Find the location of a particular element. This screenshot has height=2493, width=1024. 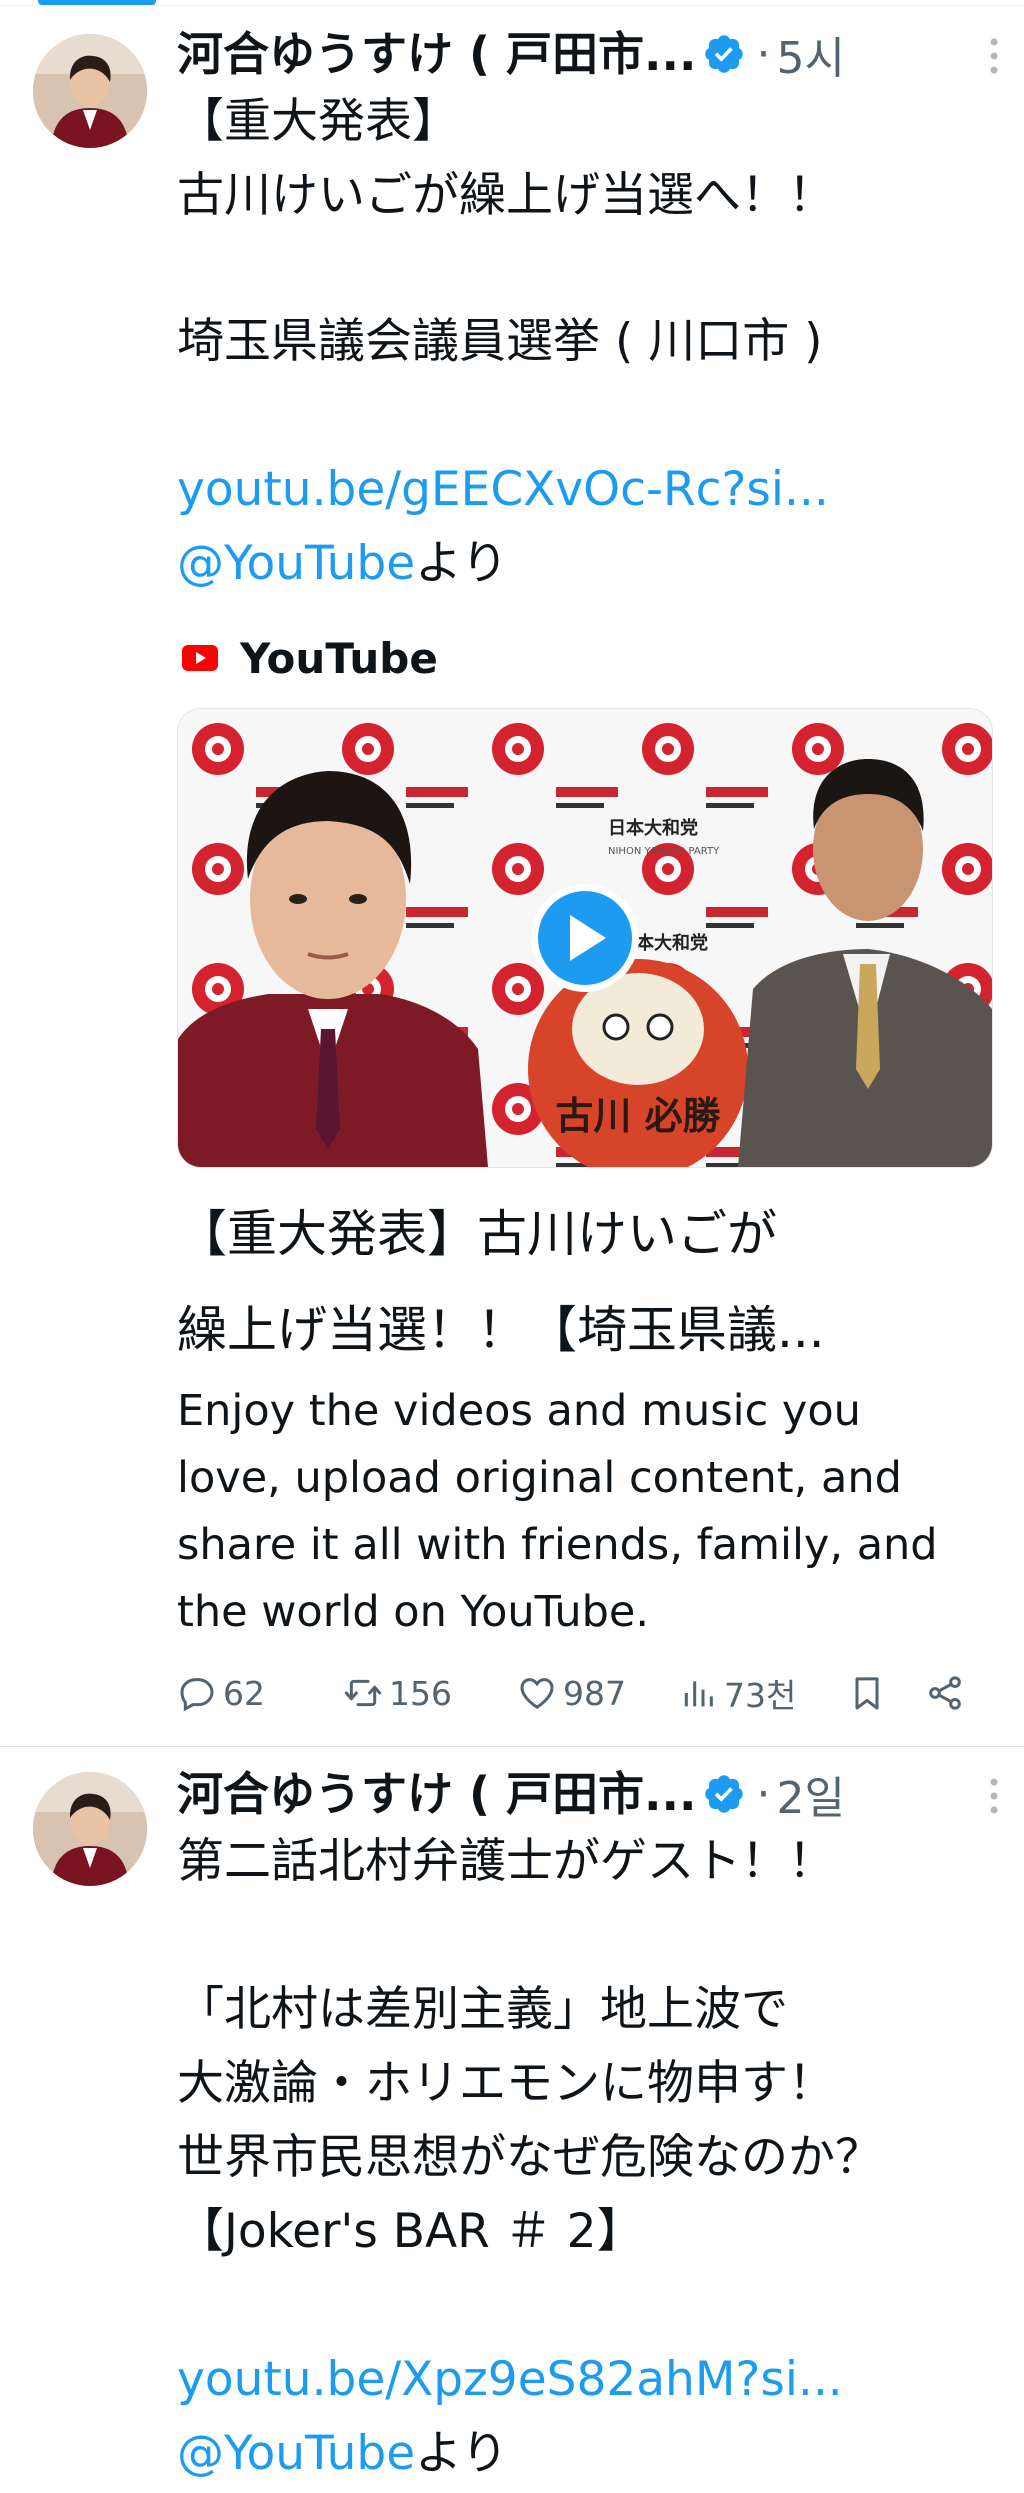

reply-button: 62 is located at coordinates (221, 1693).